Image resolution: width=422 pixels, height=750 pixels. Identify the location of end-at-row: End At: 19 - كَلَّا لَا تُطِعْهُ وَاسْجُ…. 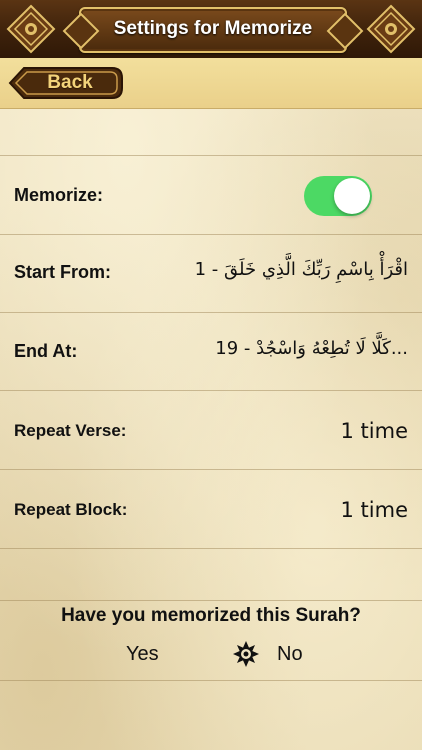
(211, 352).